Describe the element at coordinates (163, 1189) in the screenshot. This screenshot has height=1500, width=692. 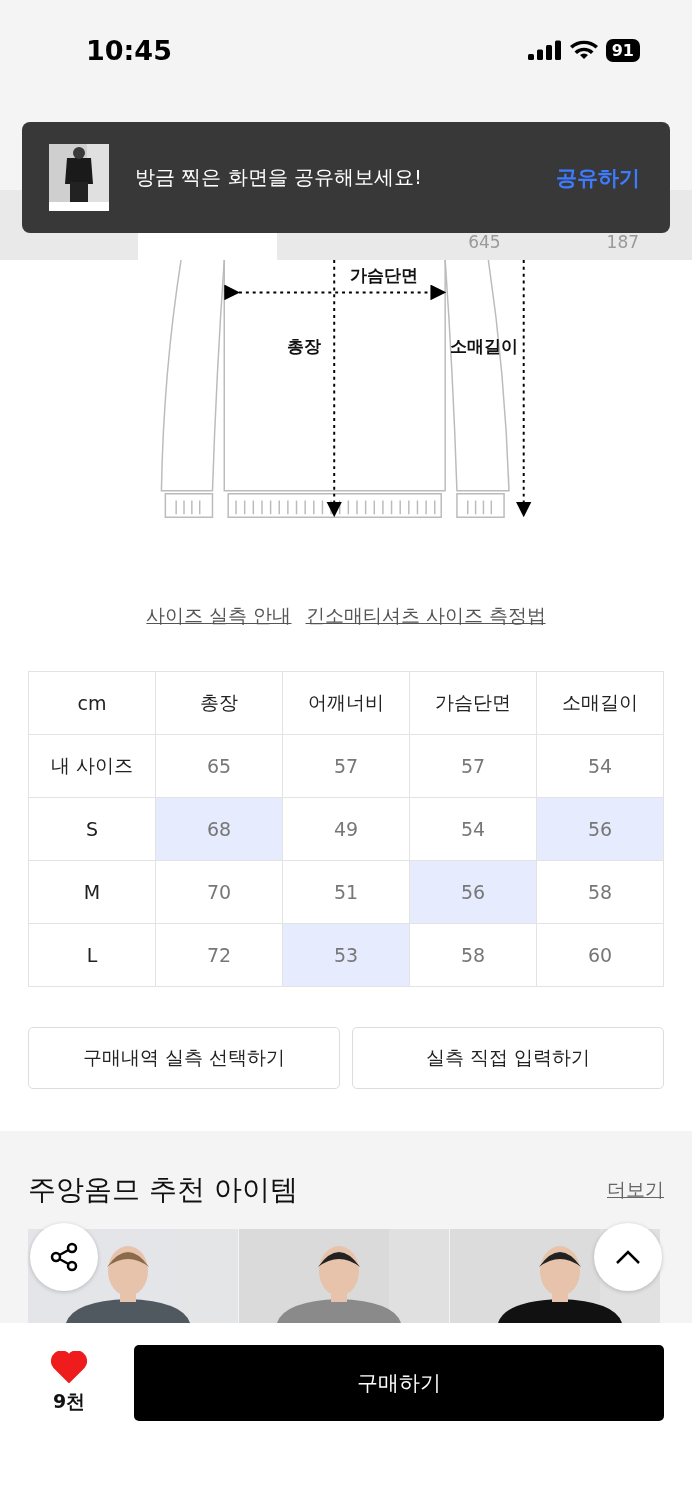
I see `section-title: 주앙옴므 추천 아이템` at that location.